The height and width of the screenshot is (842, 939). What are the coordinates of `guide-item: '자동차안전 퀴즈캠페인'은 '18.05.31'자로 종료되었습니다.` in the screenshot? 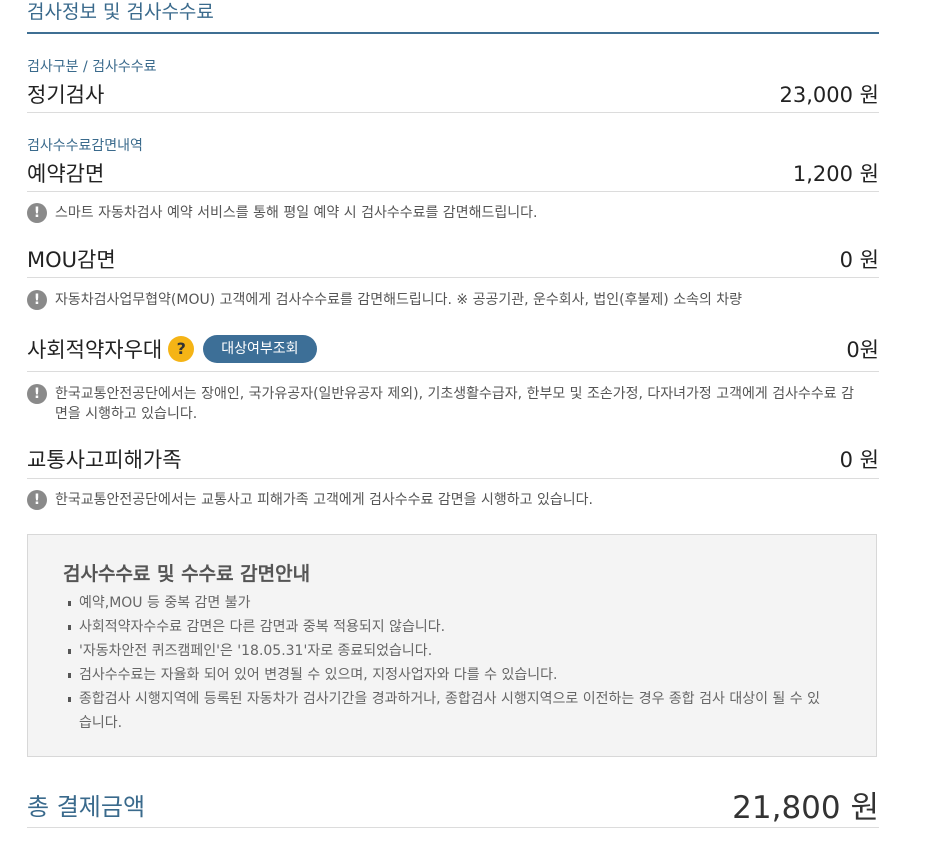 It's located at (446, 651).